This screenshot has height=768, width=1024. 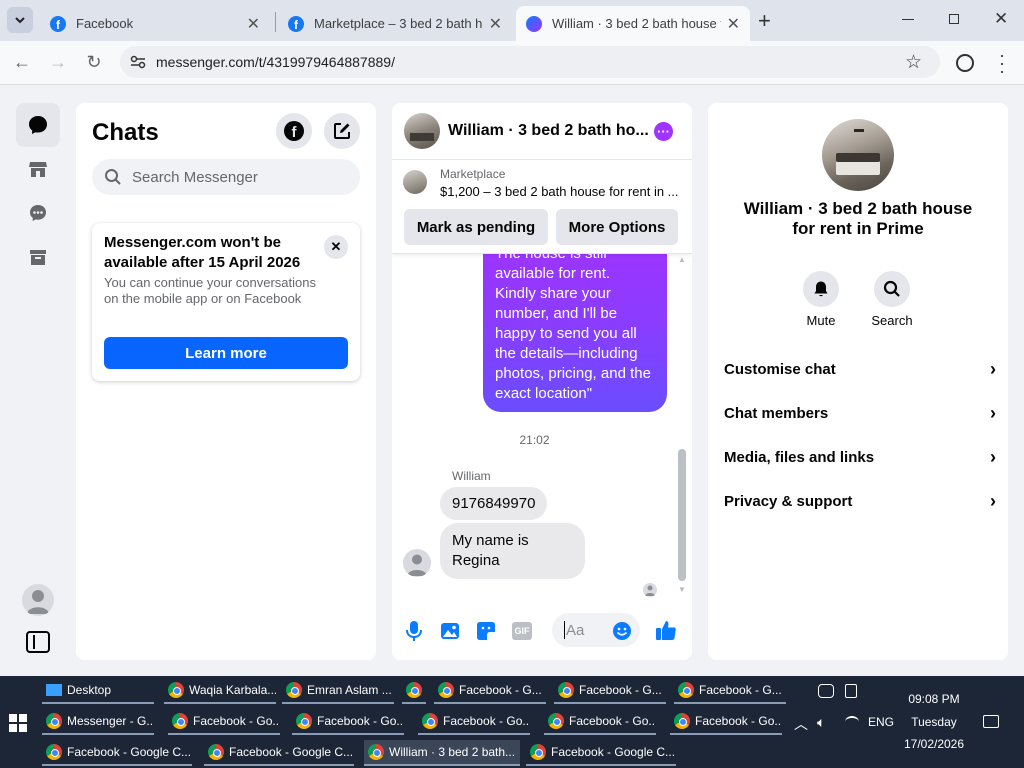 I want to click on media-files-links-row: Media, files and links ›, so click(x=860, y=457).